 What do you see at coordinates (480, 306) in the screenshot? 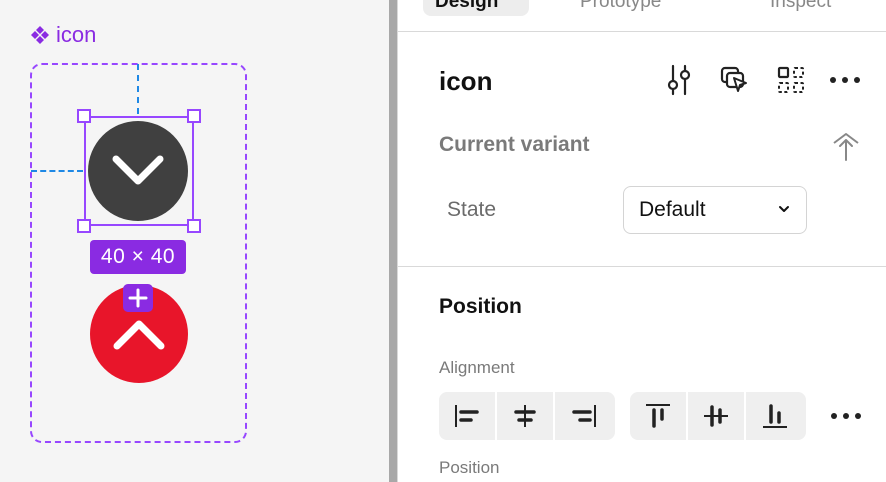
I see `position-section-title: Position` at bounding box center [480, 306].